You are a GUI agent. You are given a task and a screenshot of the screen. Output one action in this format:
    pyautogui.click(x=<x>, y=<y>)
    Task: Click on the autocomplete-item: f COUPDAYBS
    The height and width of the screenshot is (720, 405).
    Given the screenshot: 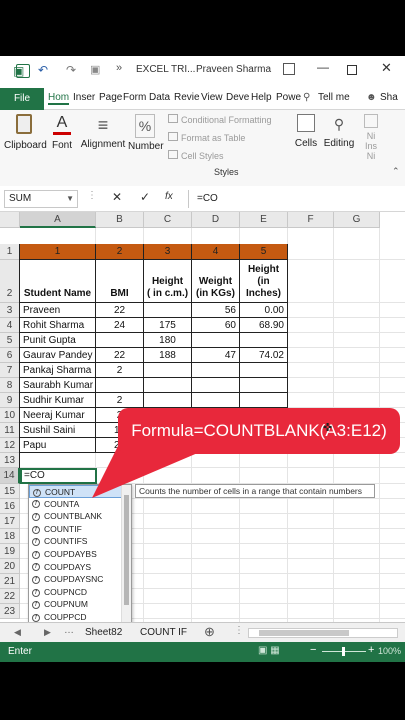 What is the action you would take?
    pyautogui.click(x=80, y=554)
    